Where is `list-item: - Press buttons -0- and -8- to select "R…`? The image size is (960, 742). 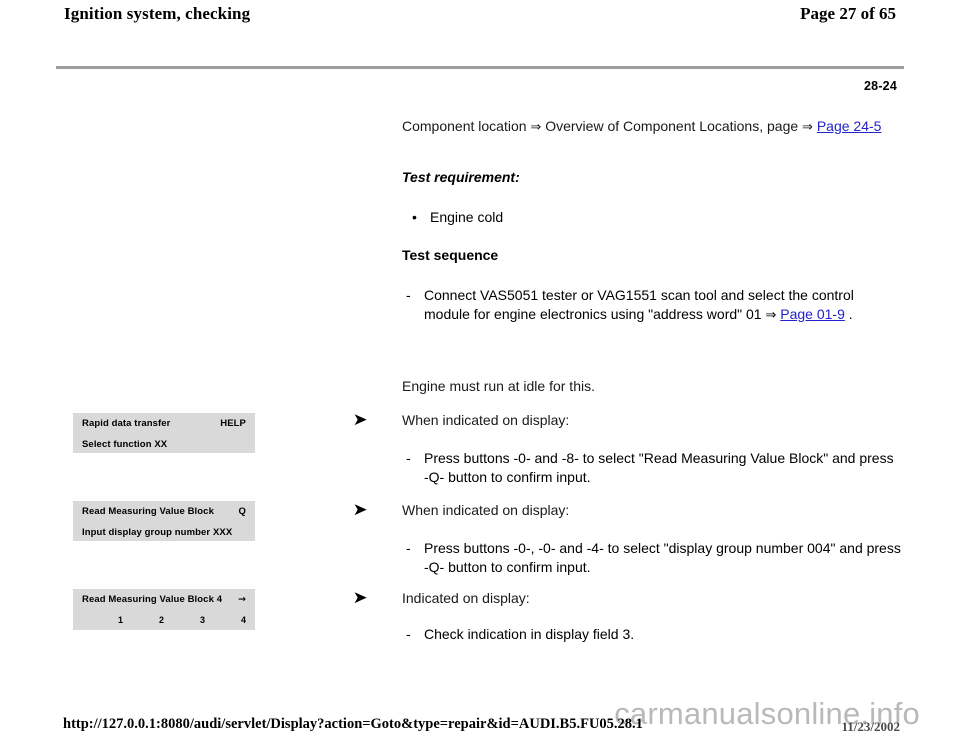 list-item: - Press buttons -0- and -8- to select "R… is located at coordinates (652, 468).